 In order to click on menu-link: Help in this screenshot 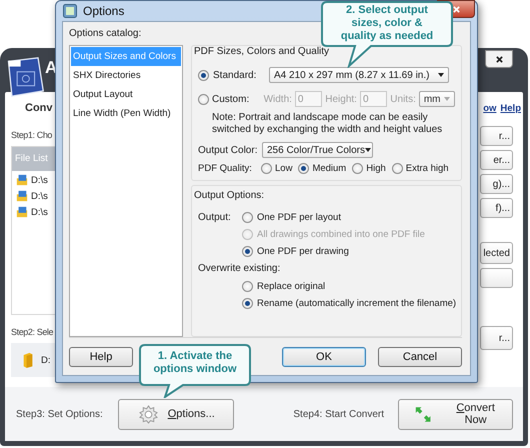, I will do `click(510, 108)`.